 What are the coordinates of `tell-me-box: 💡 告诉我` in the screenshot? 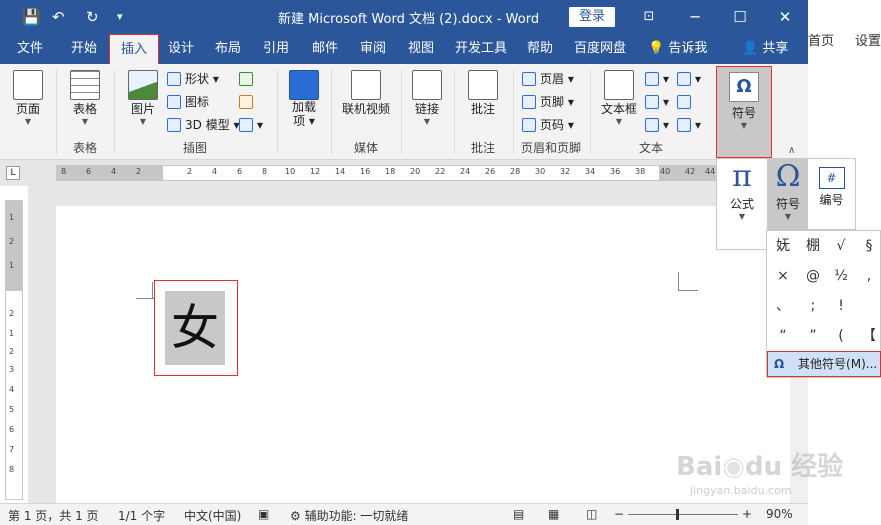 It's located at (677, 49).